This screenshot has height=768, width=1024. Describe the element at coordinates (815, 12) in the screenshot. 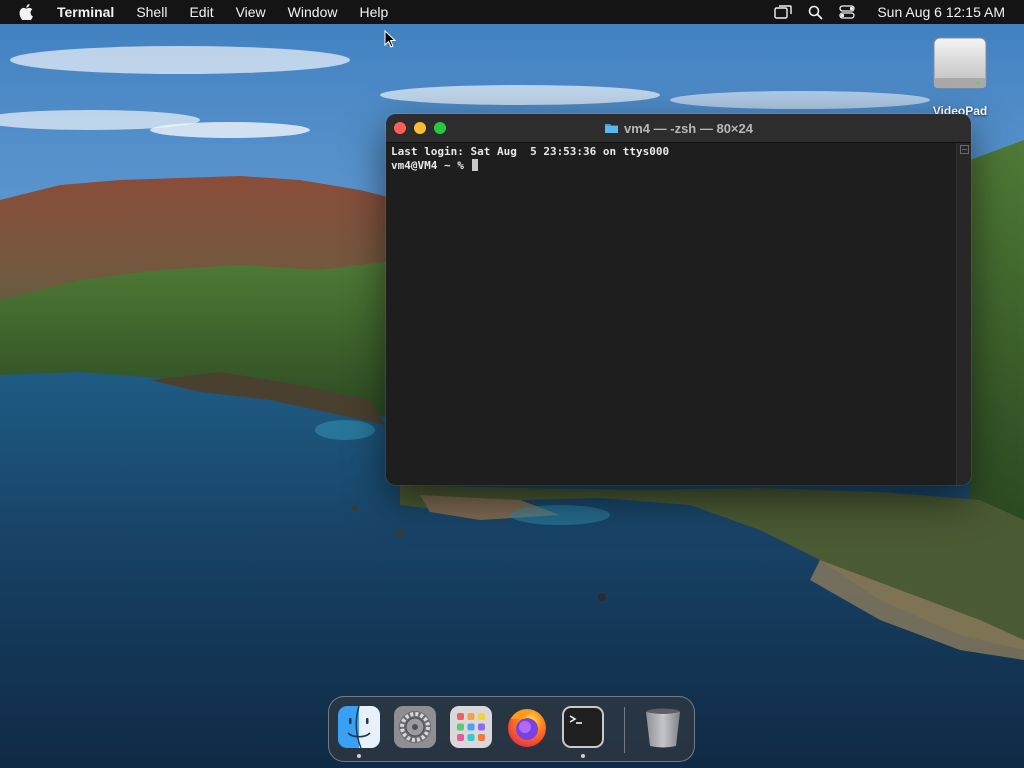

I see `spotlight-search-icon` at that location.